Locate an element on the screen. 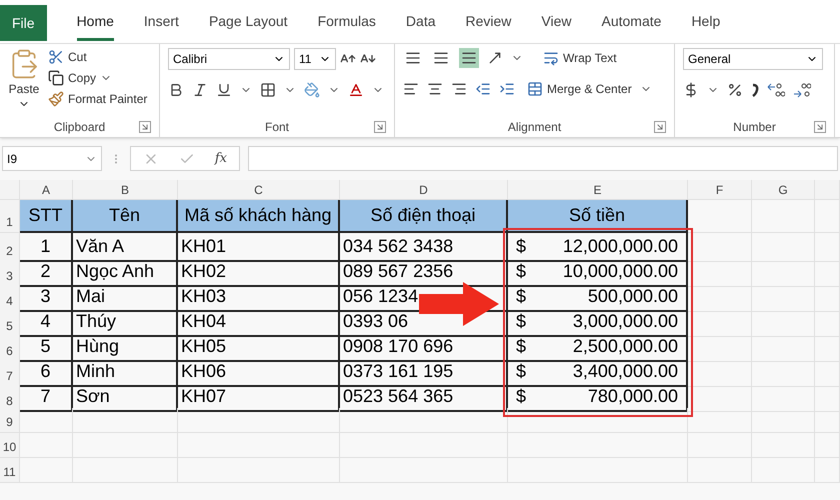 Image resolution: width=840 pixels, height=500 pixels. table-cell: KH04 is located at coordinates (259, 322).